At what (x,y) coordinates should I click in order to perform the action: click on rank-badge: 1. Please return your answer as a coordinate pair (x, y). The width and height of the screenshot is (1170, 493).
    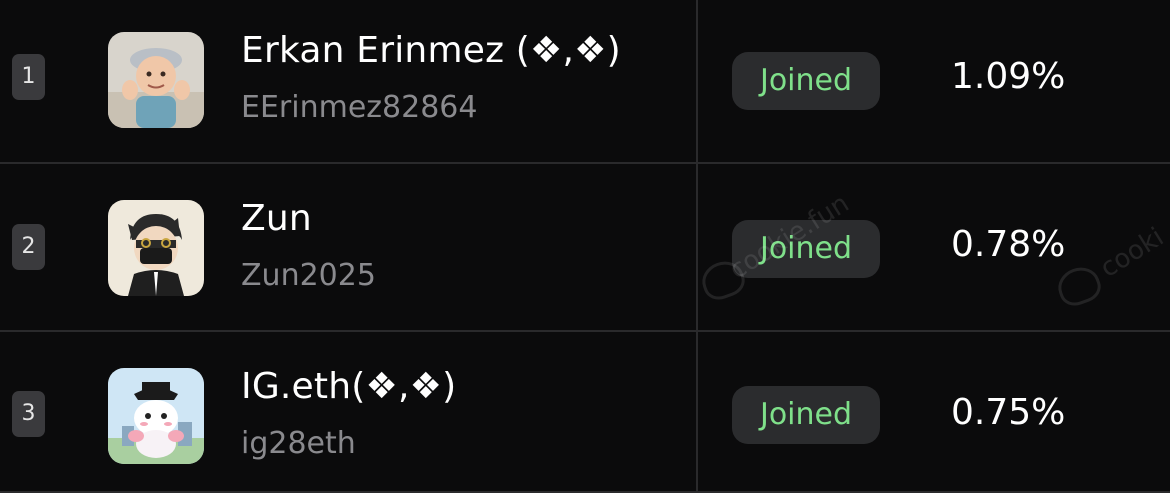
    Looking at the image, I should click on (28, 77).